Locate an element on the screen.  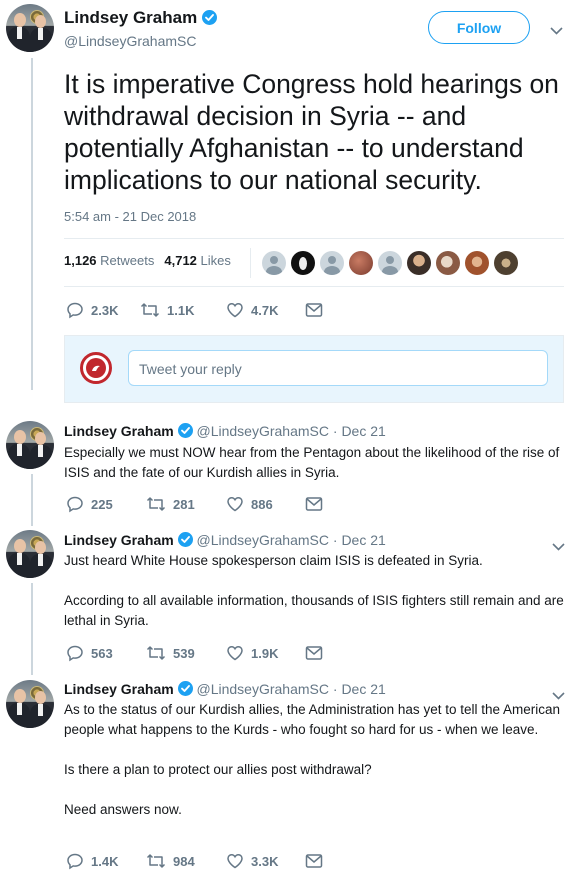
follow-button: Follow is located at coordinates (479, 27).